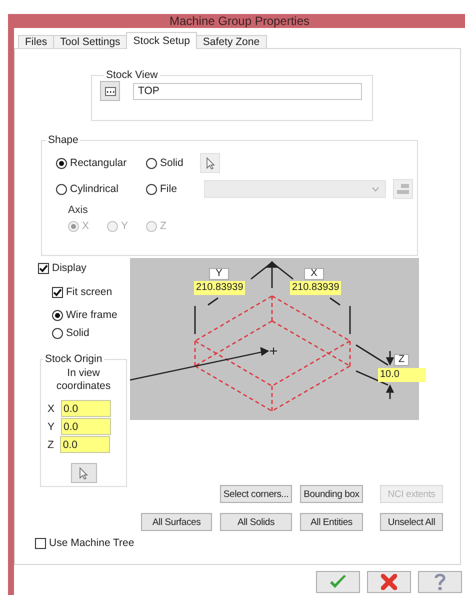 Image resolution: width=465 pixels, height=595 pixels. I want to click on tab: Stock Setup, so click(161, 40).